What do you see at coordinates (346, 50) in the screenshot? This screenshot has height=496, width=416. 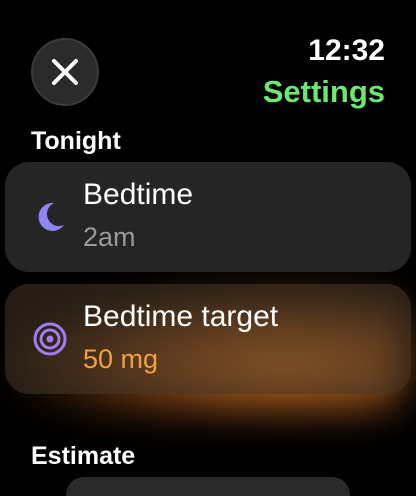 I see `clock-time: 12:32` at bounding box center [346, 50].